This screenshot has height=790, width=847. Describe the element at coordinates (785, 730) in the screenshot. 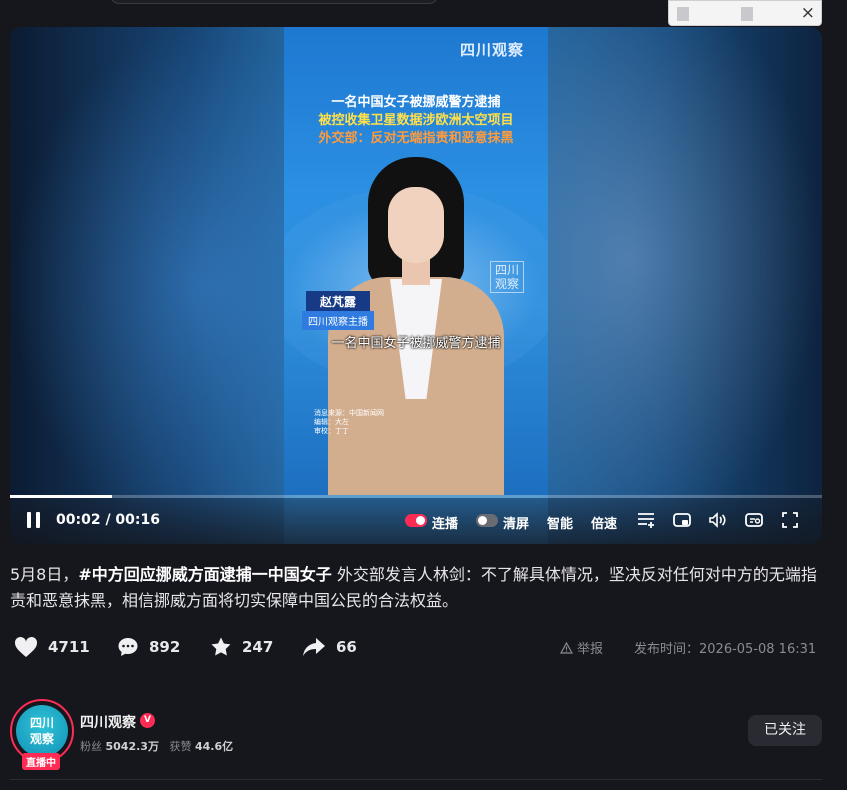

I see `follow-button: 已关注` at that location.